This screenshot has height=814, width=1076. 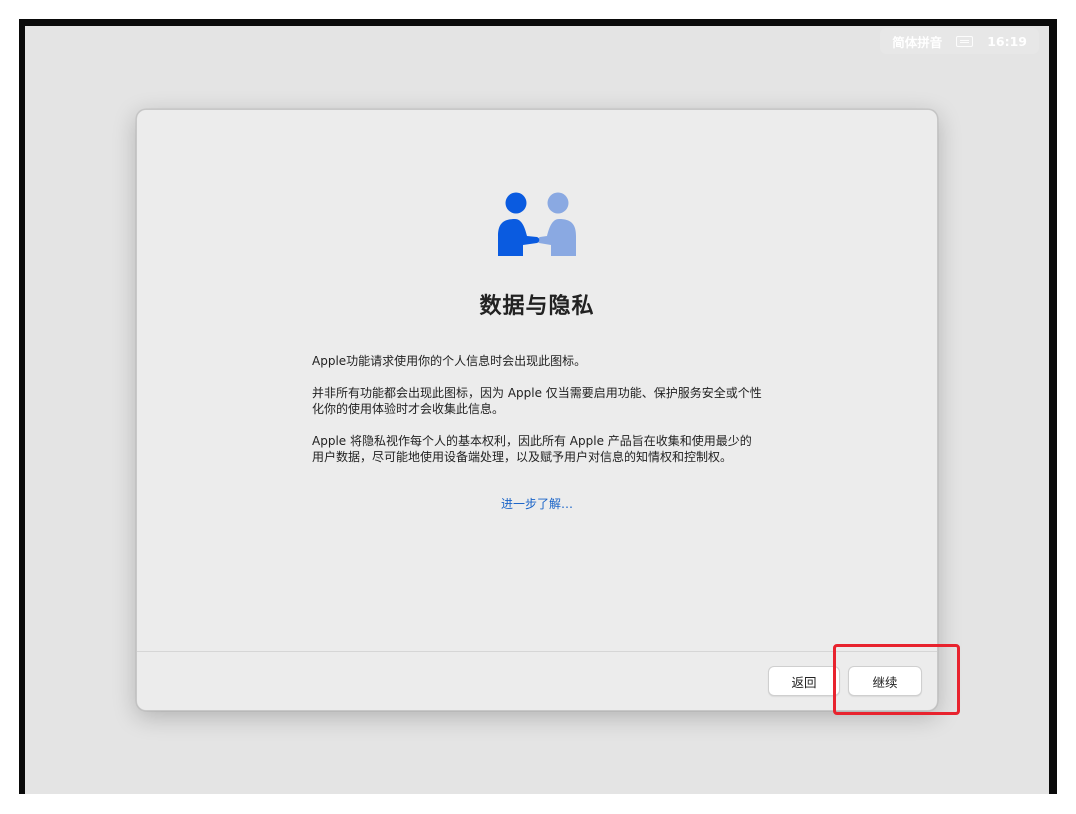 I want to click on clock: 16:19, so click(x=1007, y=41).